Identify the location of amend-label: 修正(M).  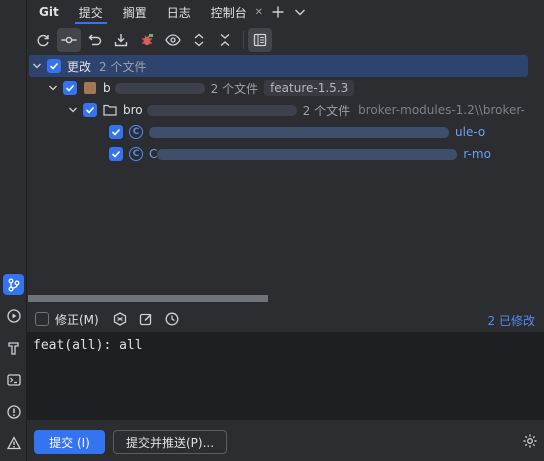
(77, 319).